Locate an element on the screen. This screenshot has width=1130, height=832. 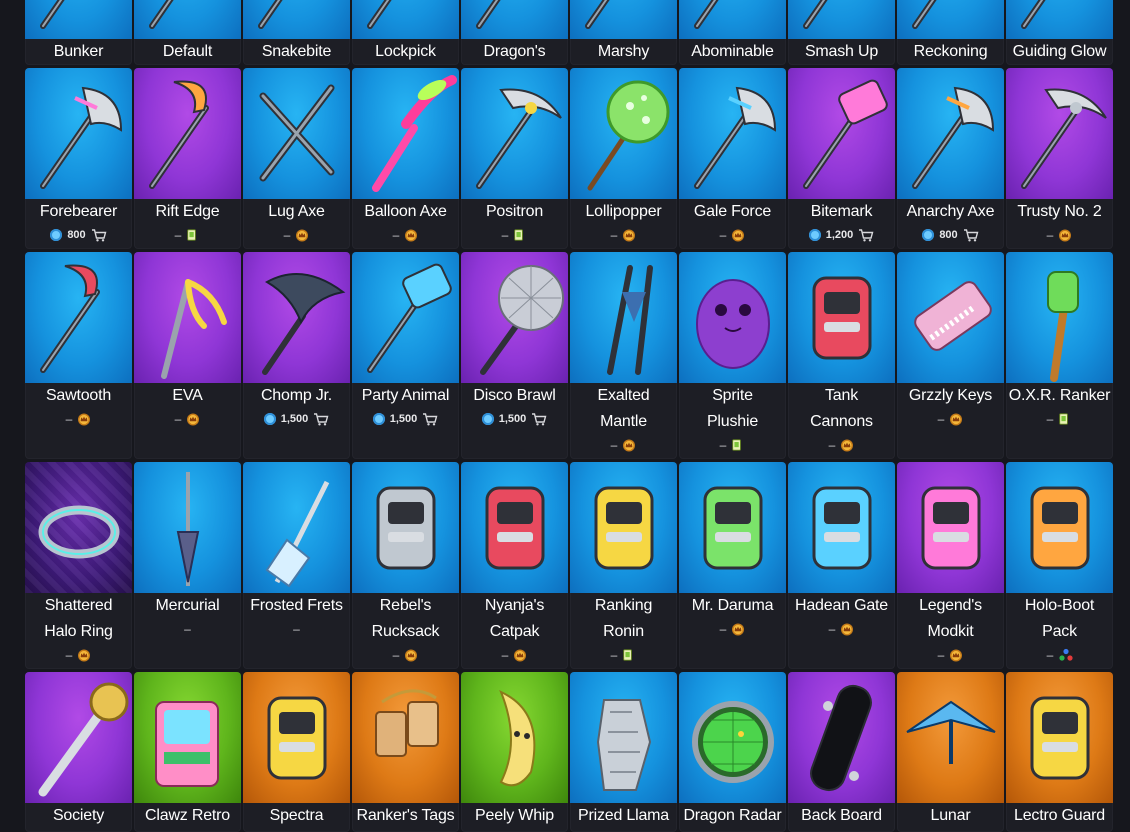
item-name: Nyanja's is located at coordinates (514, 605).